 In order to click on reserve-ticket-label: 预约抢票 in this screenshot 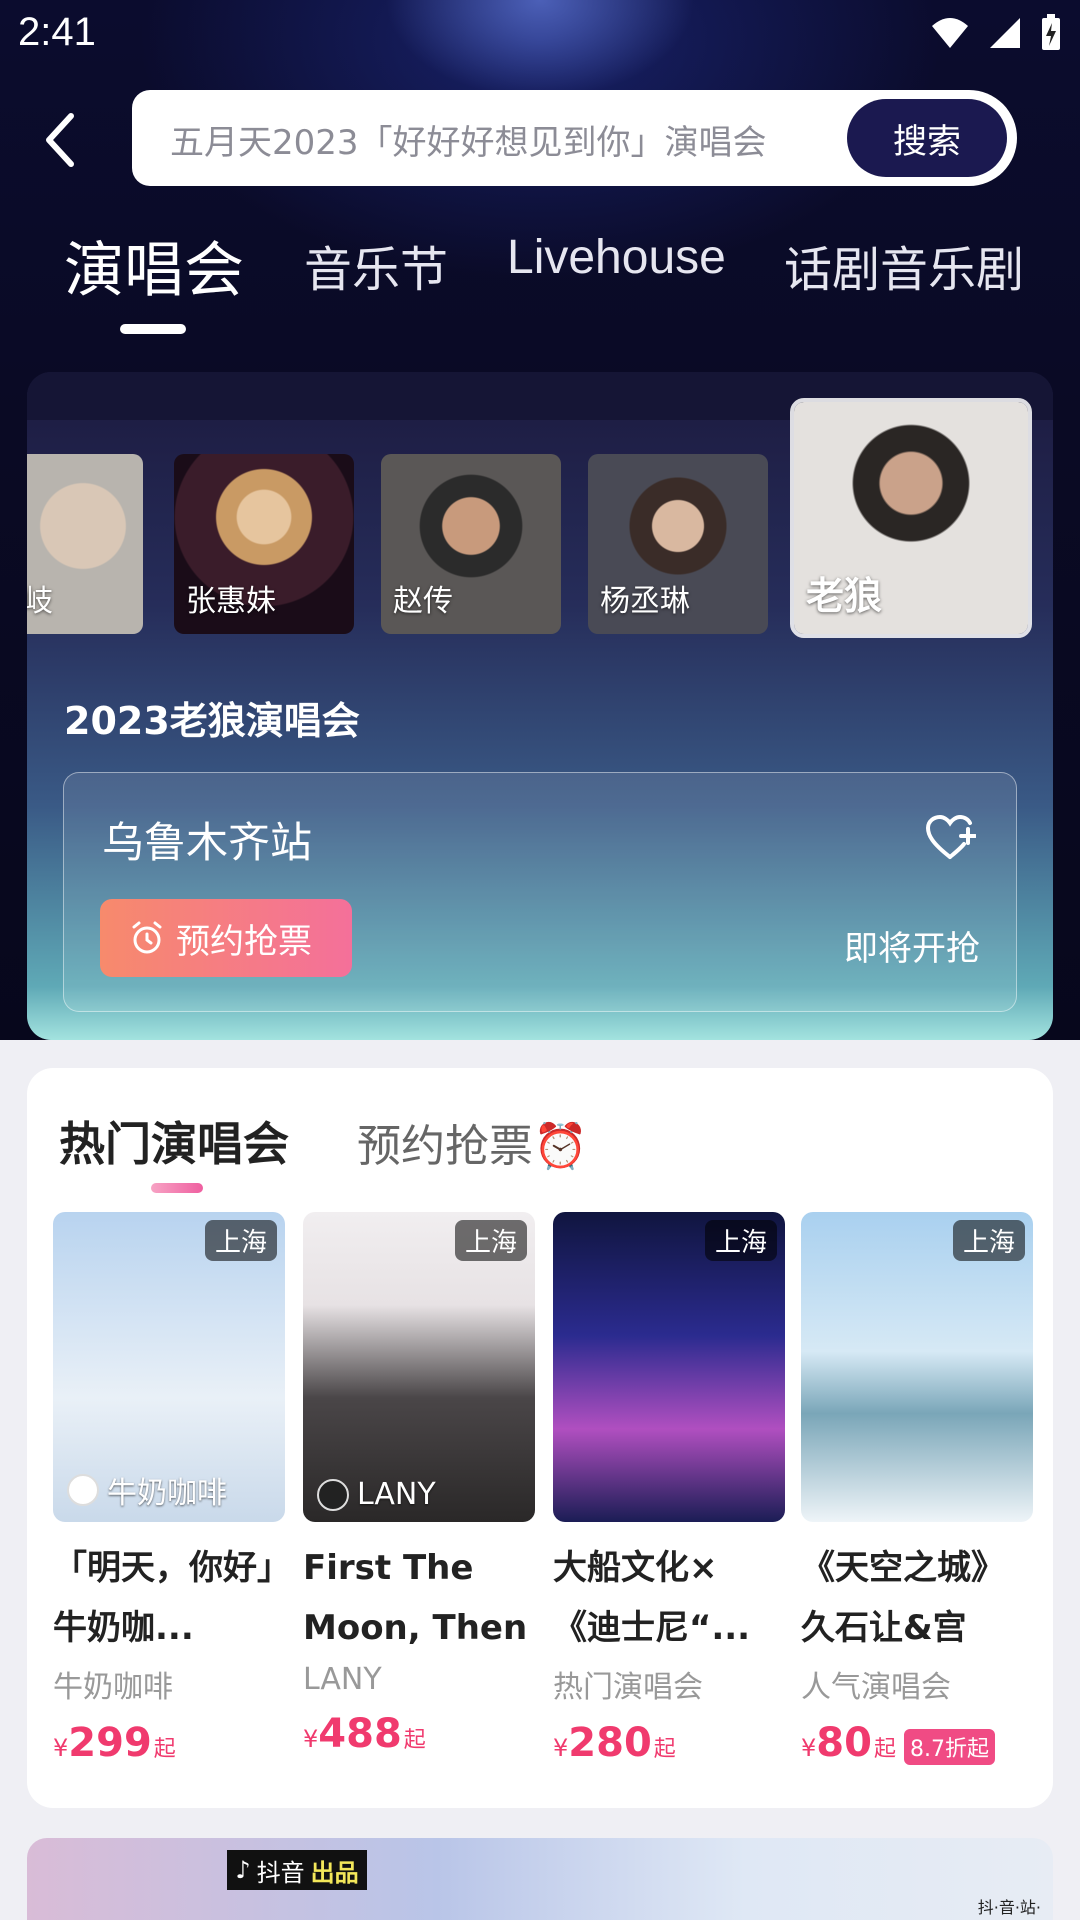, I will do `click(244, 941)`.